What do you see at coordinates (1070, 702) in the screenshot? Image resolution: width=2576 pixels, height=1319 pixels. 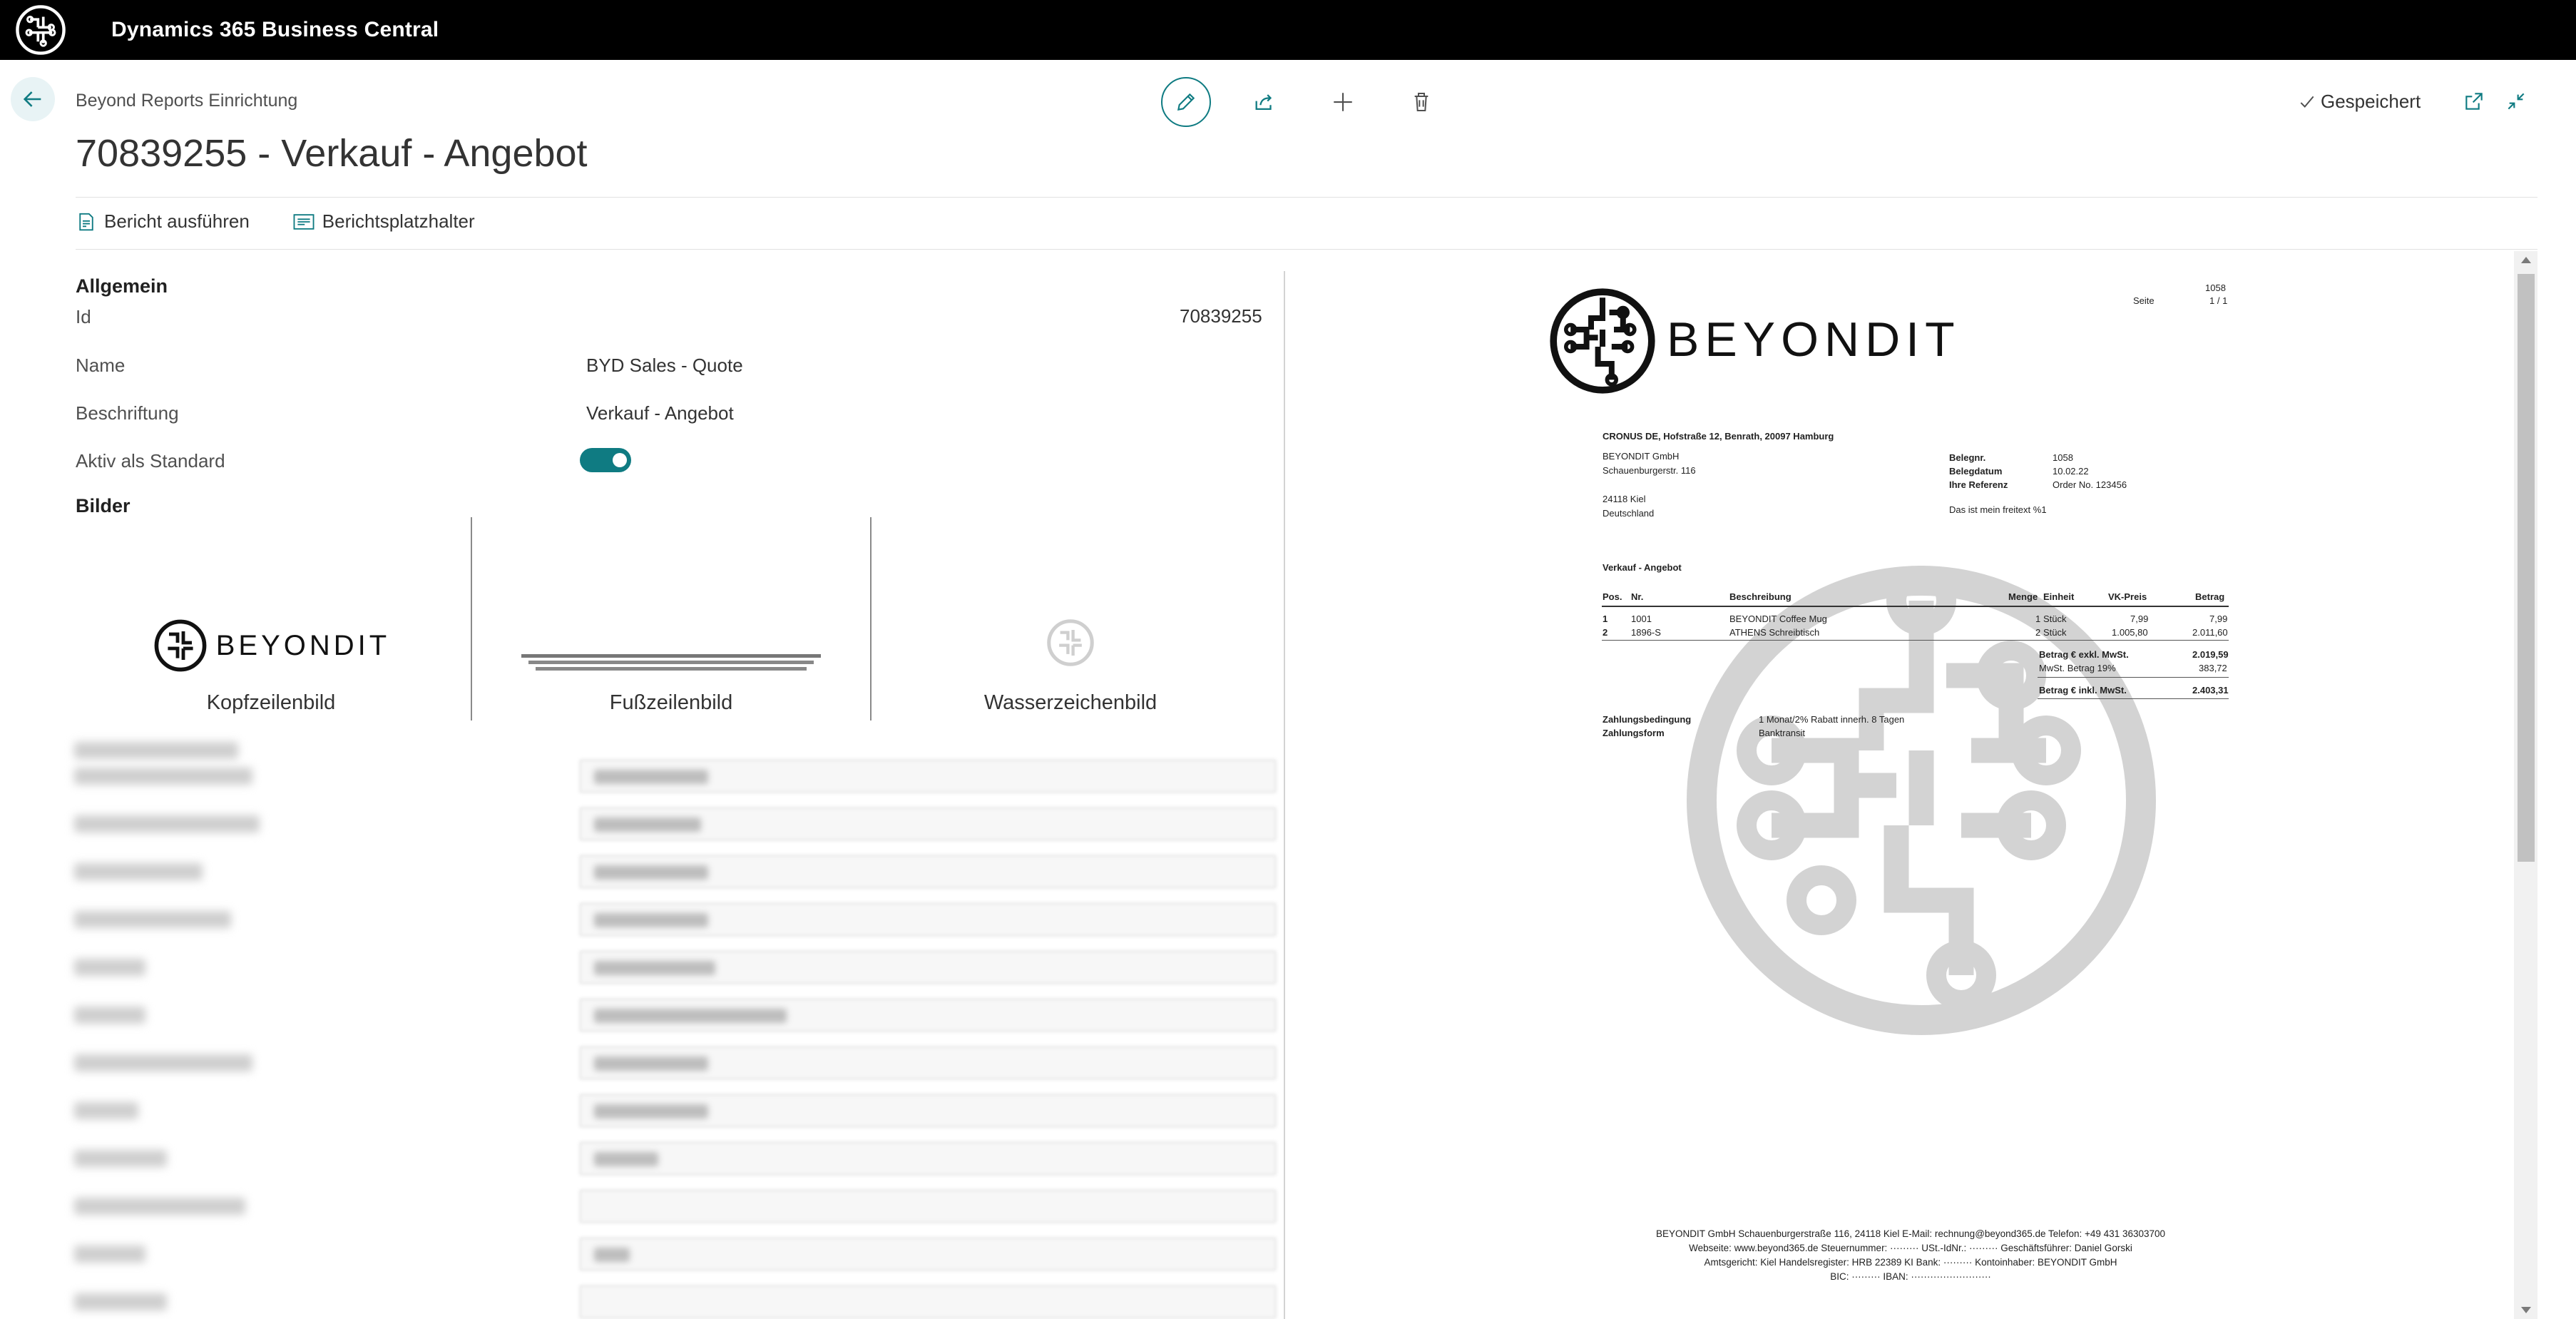 I see `watermark-image-caption: Wasserzeichenbild` at bounding box center [1070, 702].